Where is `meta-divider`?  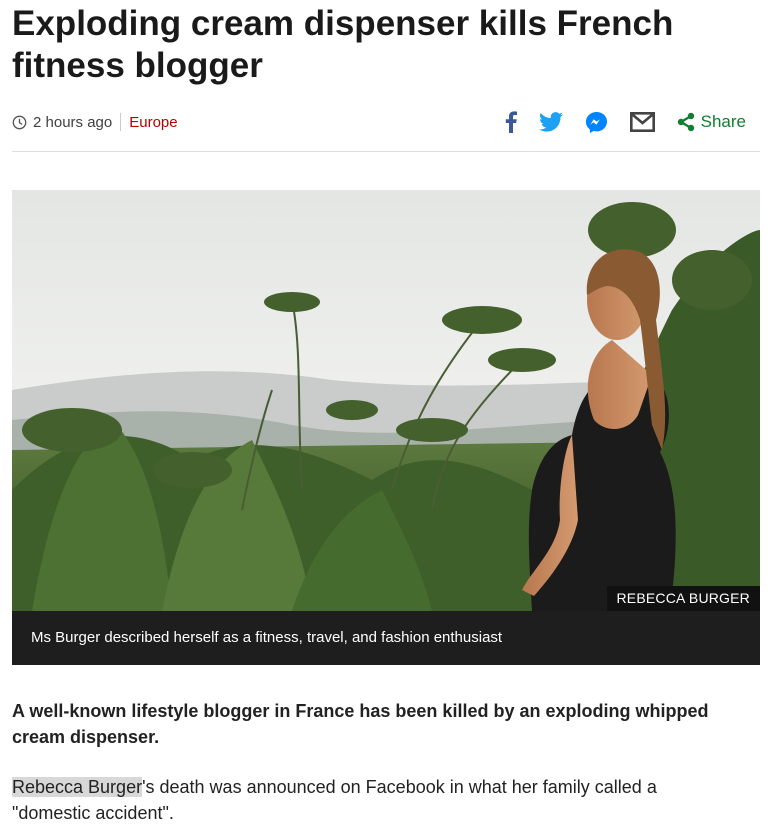
meta-divider is located at coordinates (121, 122).